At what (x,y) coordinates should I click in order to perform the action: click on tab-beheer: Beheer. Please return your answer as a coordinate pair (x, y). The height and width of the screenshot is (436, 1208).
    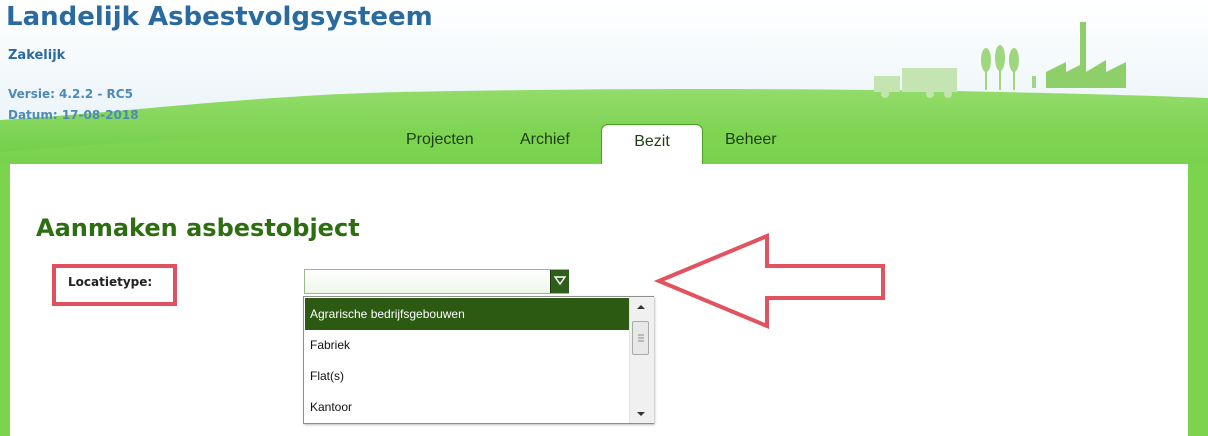
    Looking at the image, I should click on (751, 140).